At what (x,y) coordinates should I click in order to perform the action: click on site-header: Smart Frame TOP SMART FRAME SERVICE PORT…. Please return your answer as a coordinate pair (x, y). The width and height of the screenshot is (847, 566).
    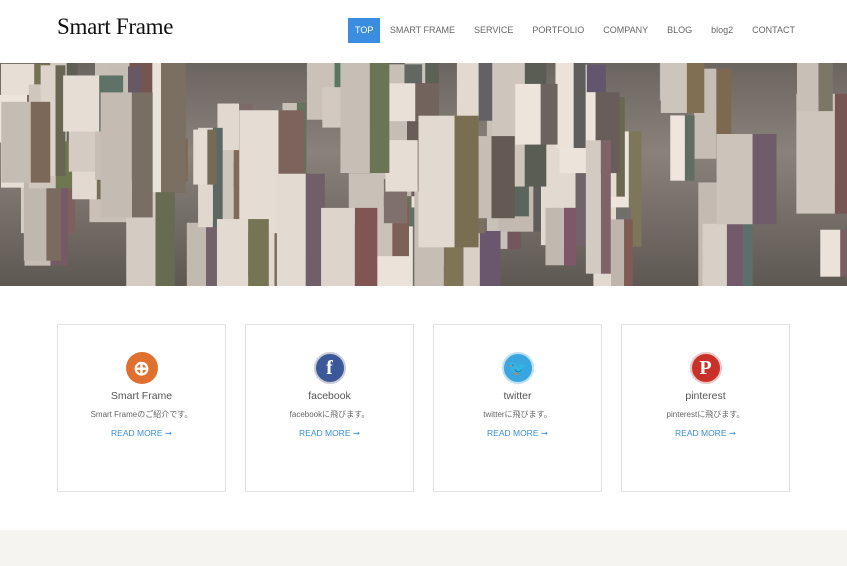
    Looking at the image, I should click on (423, 31).